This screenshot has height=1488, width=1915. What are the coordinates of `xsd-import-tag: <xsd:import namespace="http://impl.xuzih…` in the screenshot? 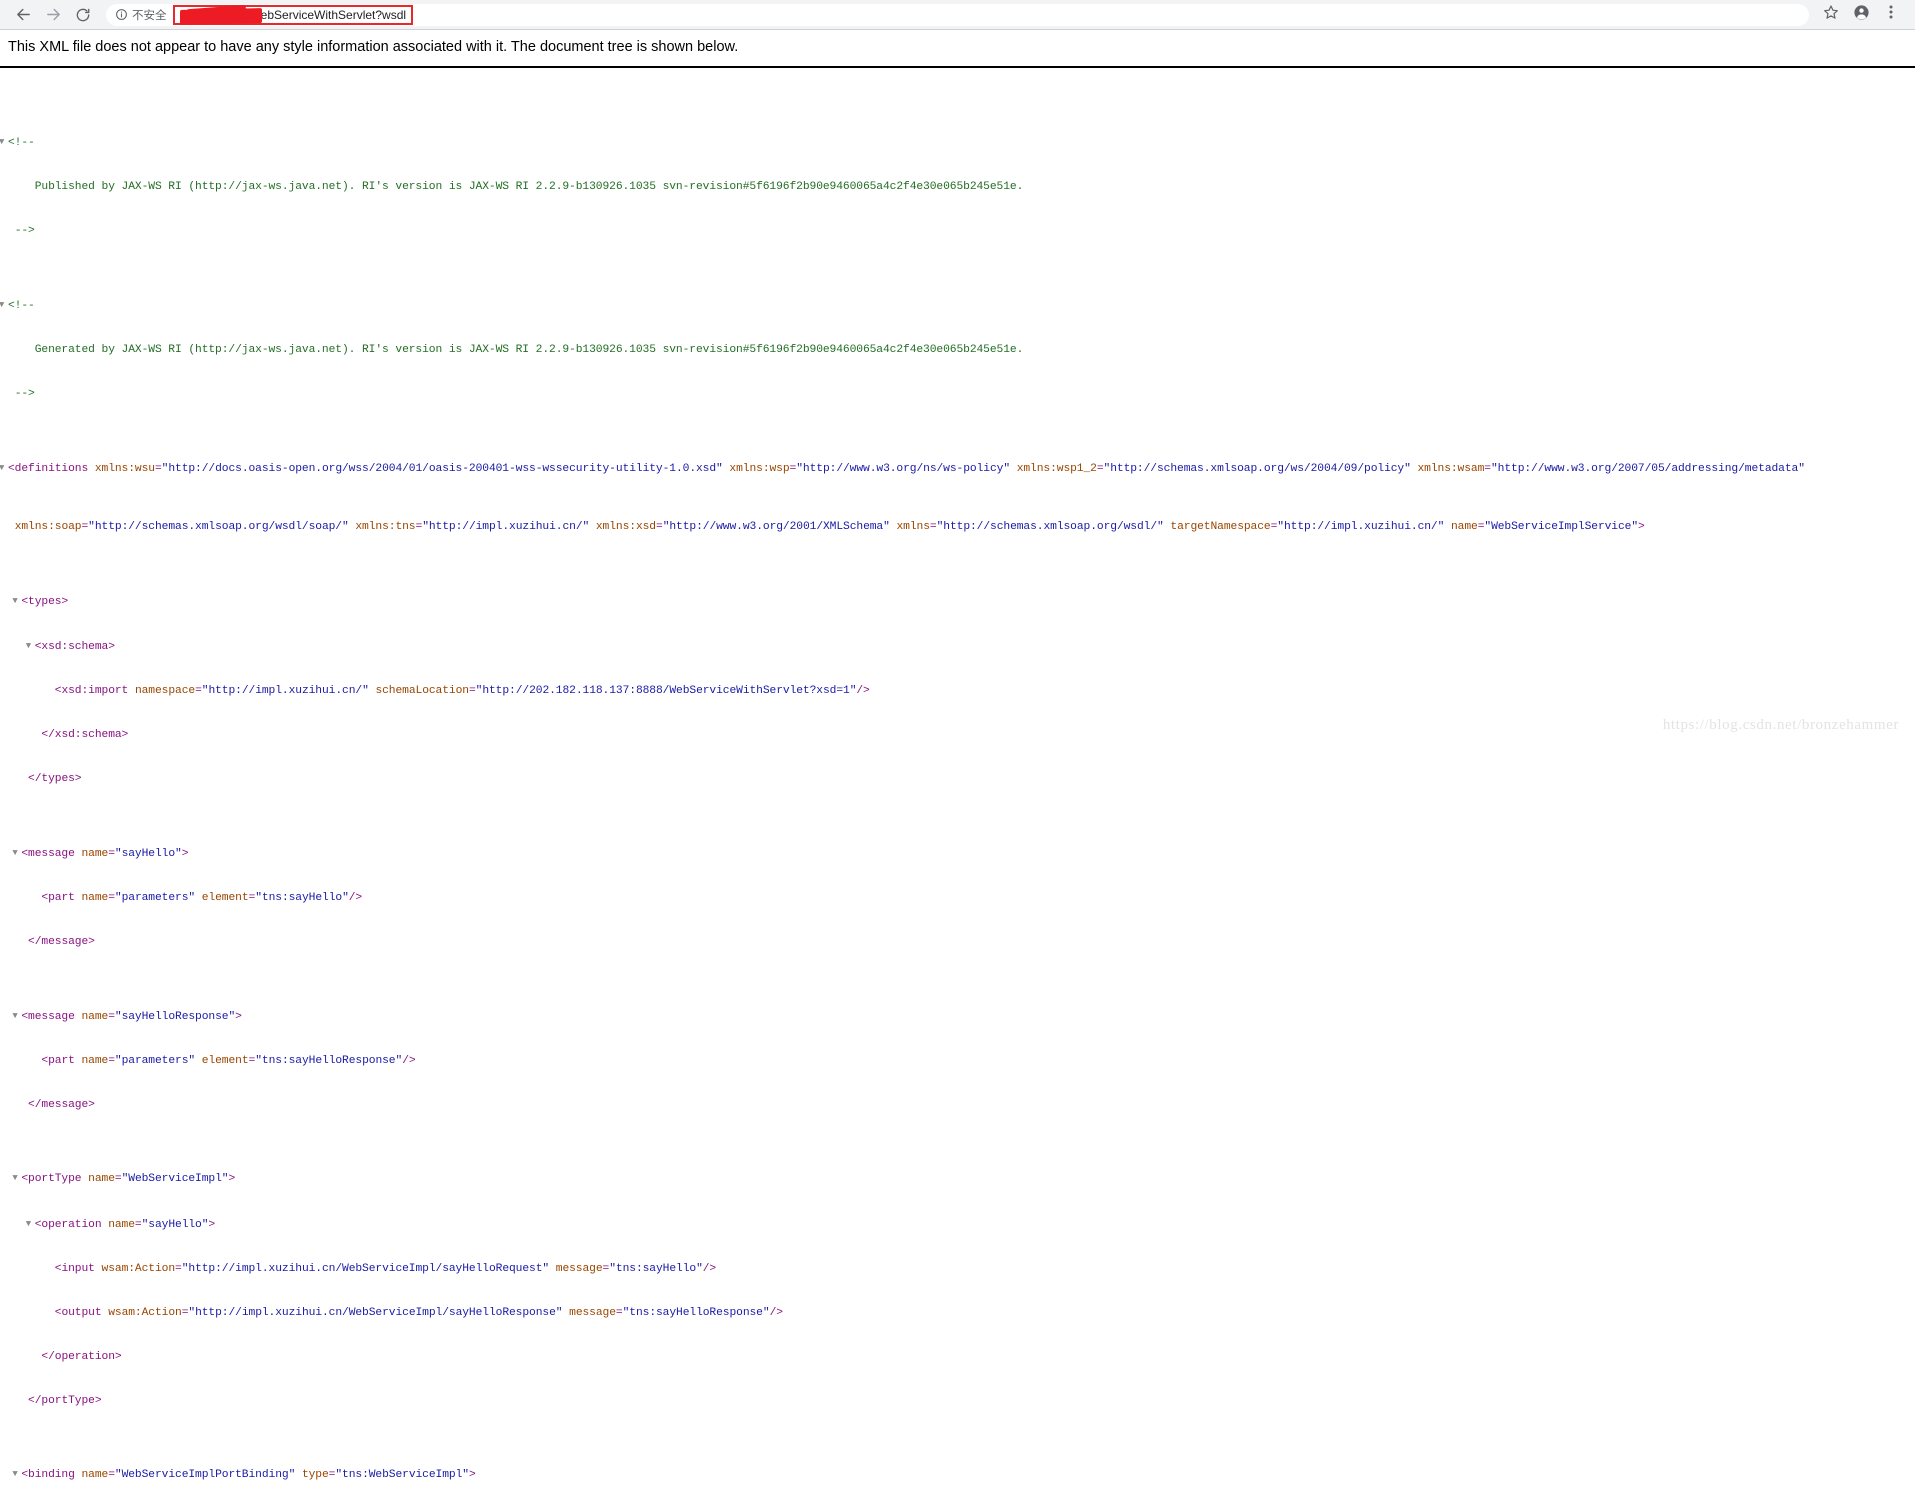 It's located at (462, 691).